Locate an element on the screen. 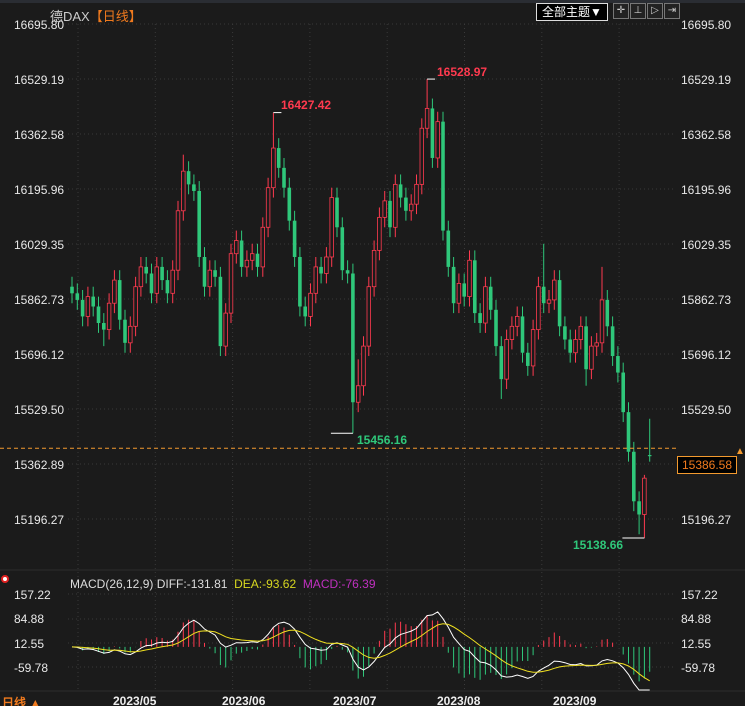 The width and height of the screenshot is (745, 706). price-tick-right: 16695.80 is located at coordinates (706, 25).